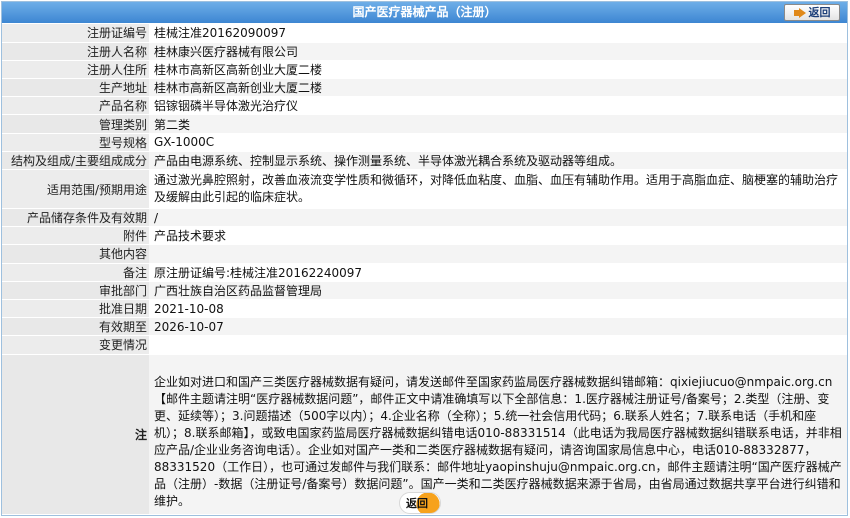  Describe the element at coordinates (75, 88) in the screenshot. I see `field-label: 生产地址` at that location.